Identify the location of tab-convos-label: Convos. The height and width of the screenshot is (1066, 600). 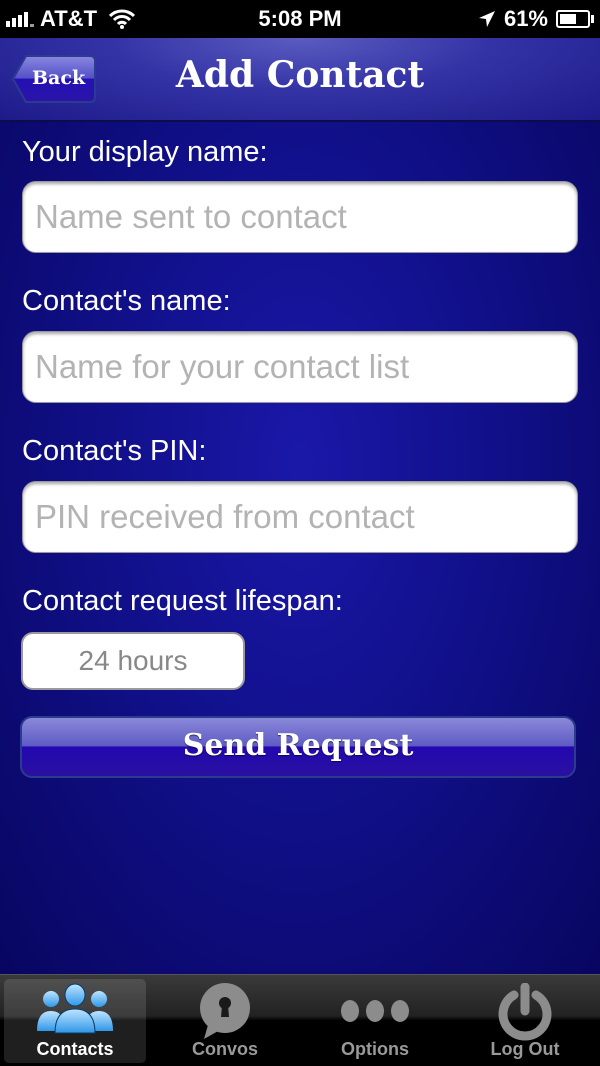
(224, 1049).